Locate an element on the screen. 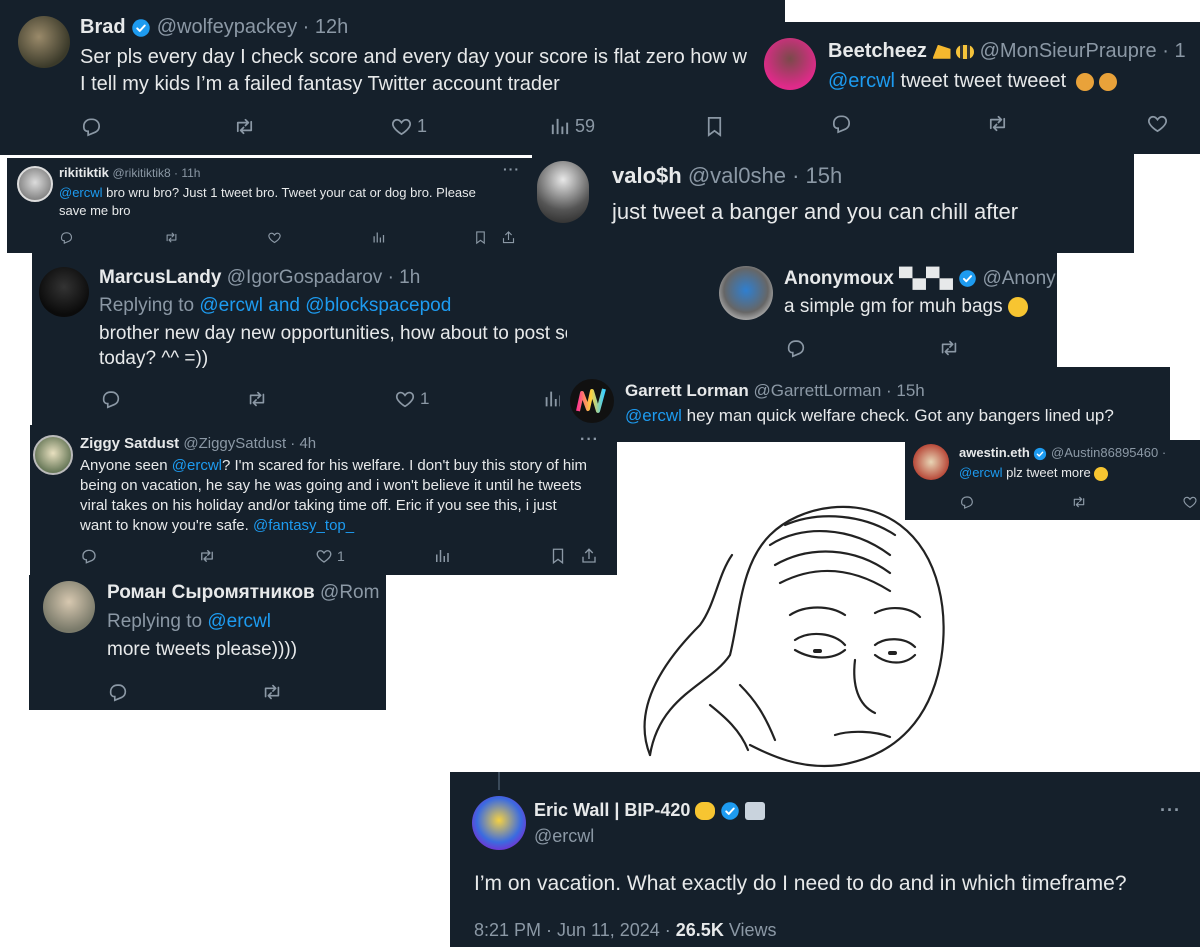  cheese-icon is located at coordinates (941, 51).